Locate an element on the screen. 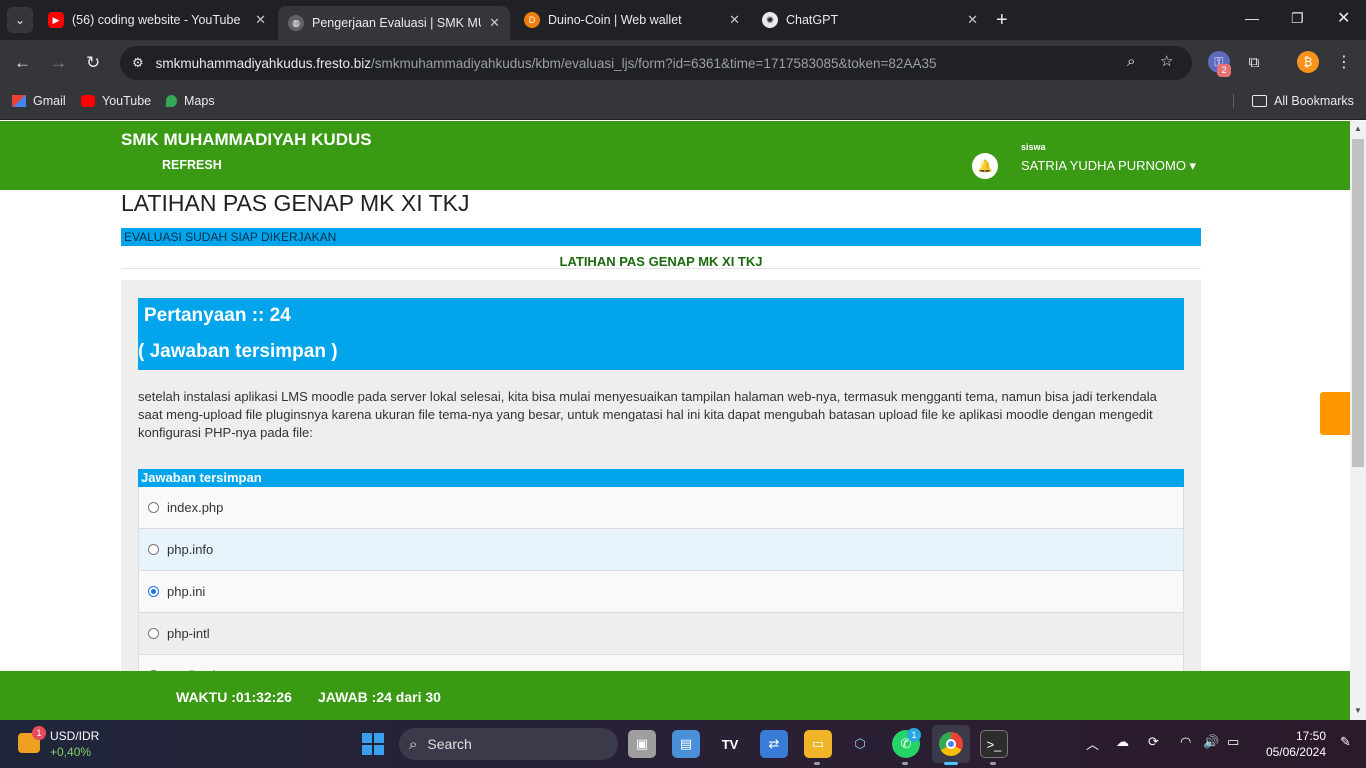 The image size is (1366, 768). answer-option-label: index.php is located at coordinates (195, 507).